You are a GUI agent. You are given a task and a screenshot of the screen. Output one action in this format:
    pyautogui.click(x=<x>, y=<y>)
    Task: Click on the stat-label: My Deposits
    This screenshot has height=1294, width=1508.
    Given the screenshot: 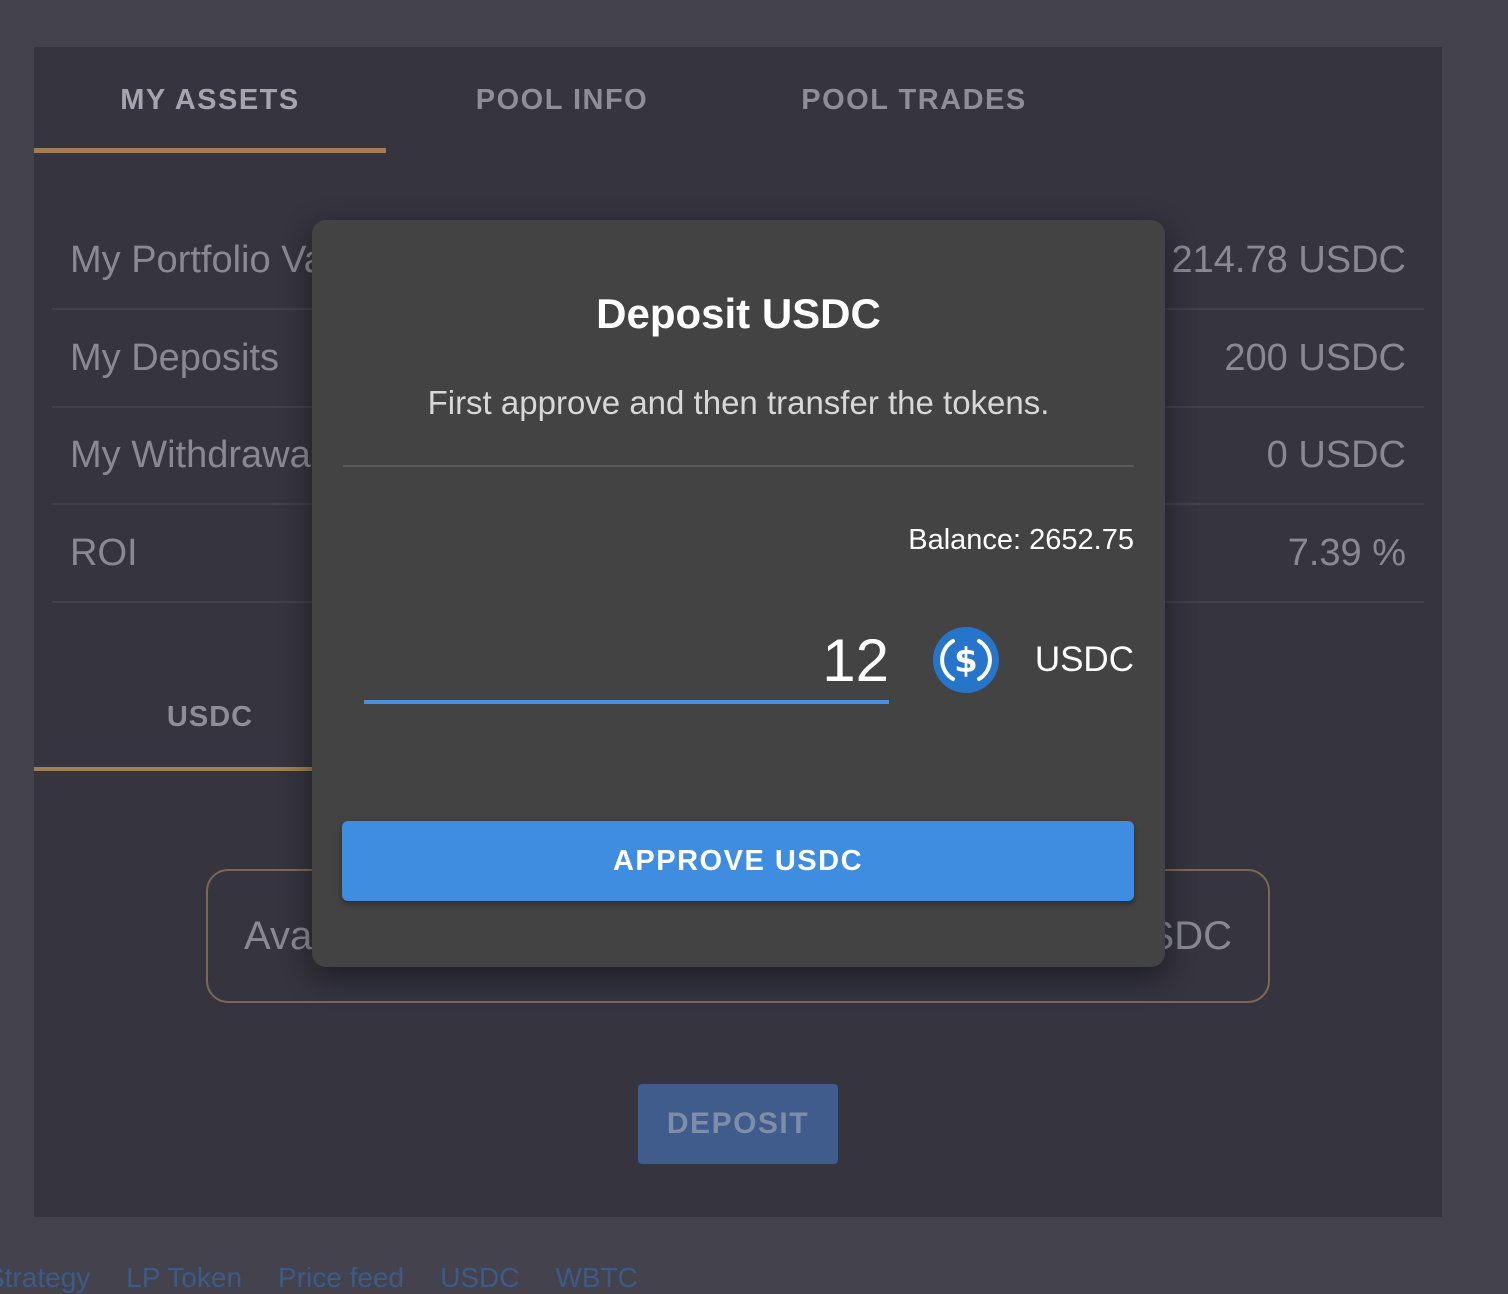 What is the action you would take?
    pyautogui.click(x=175, y=358)
    